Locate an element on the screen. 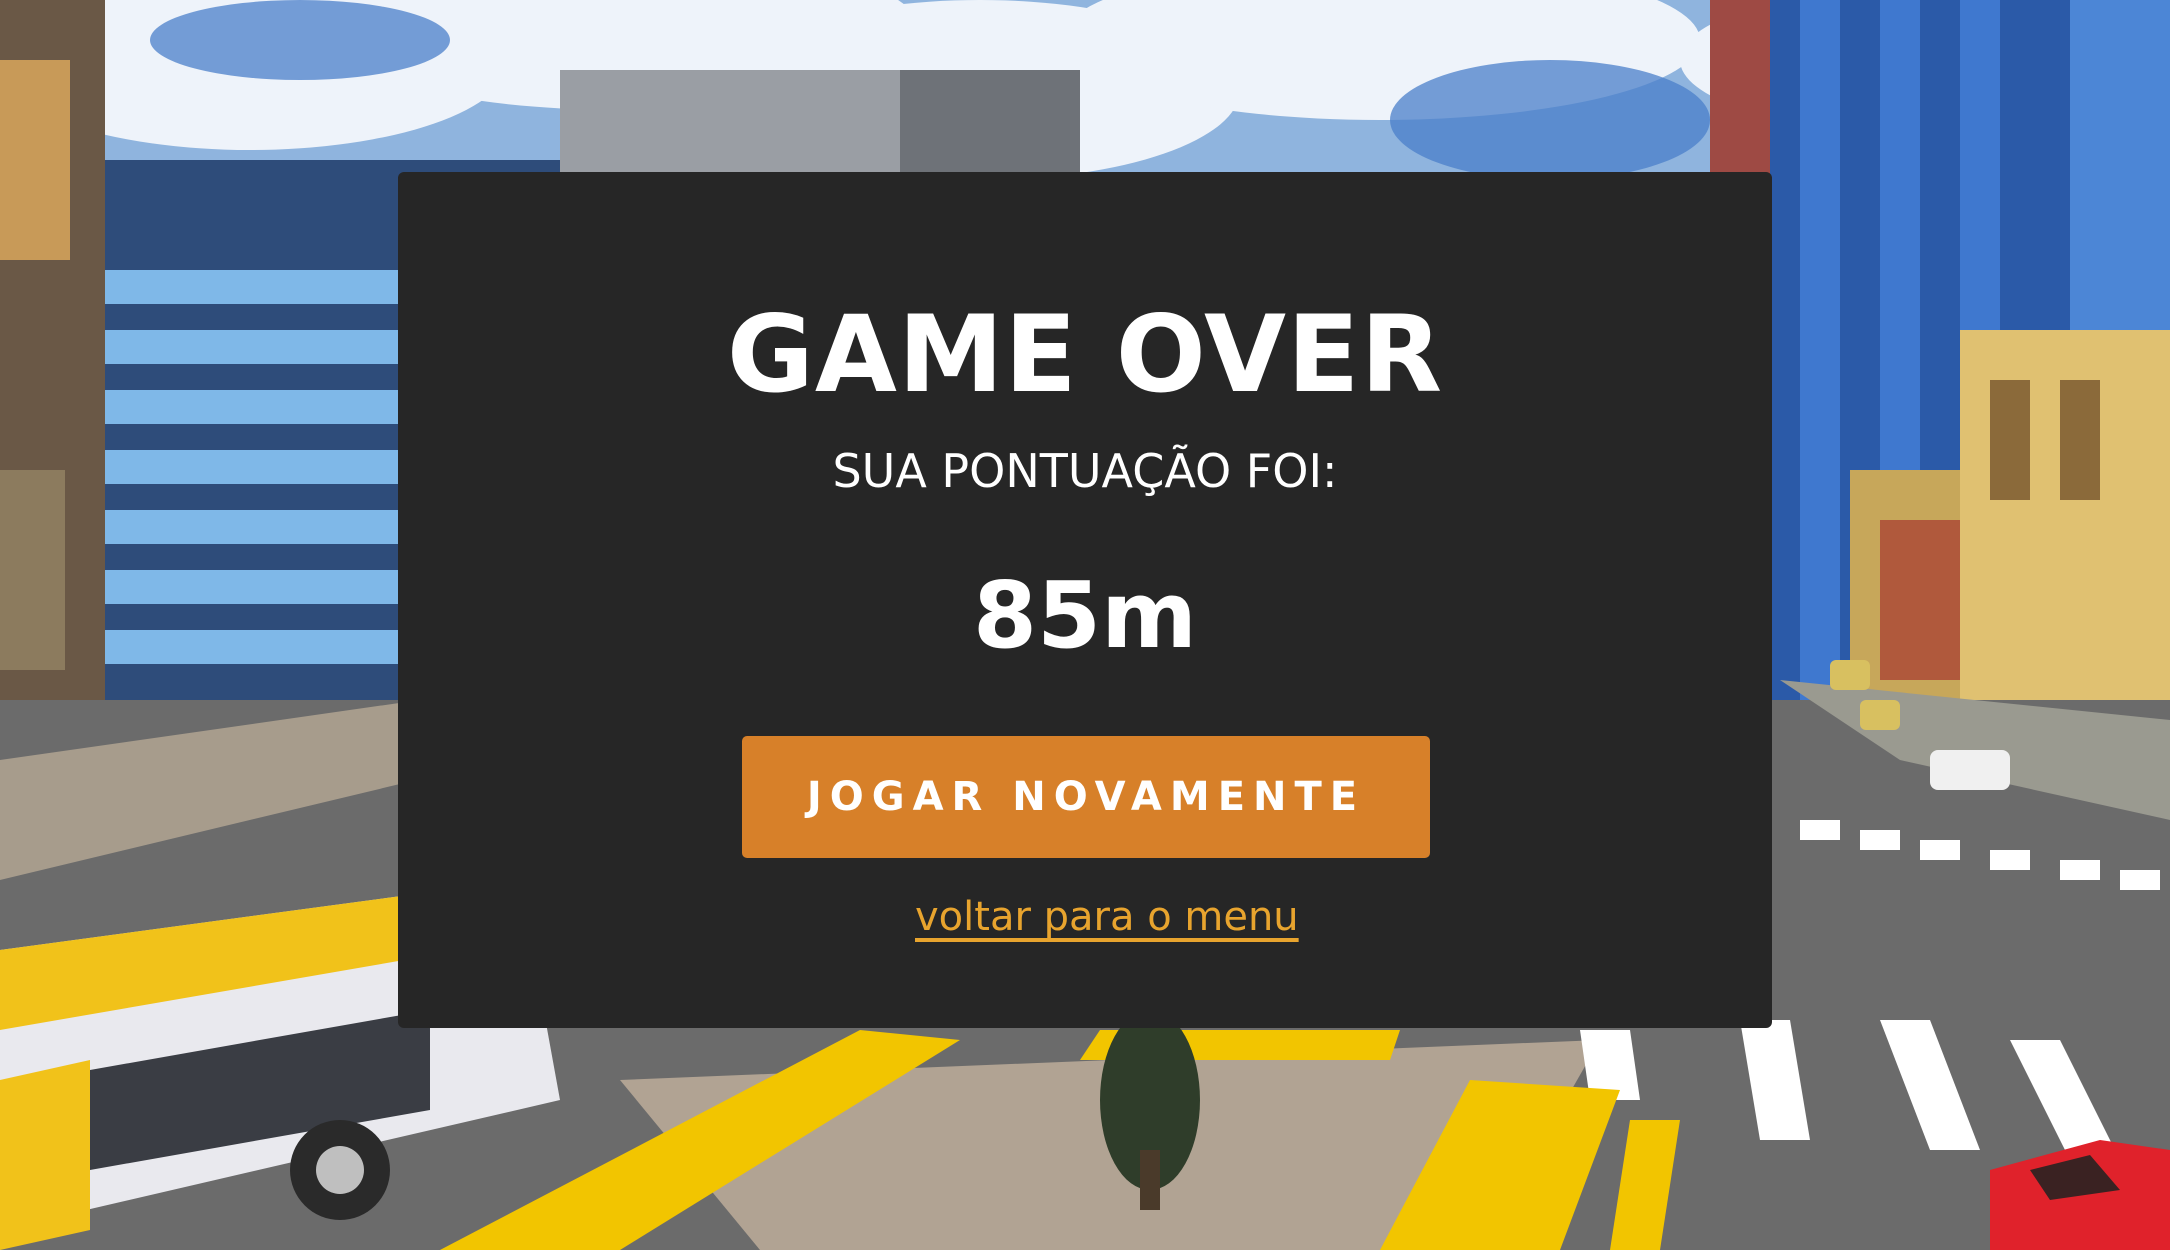 The image size is (2170, 1250). score-label: SUA PONTUAÇÃO FOI: is located at coordinates (1085, 471).